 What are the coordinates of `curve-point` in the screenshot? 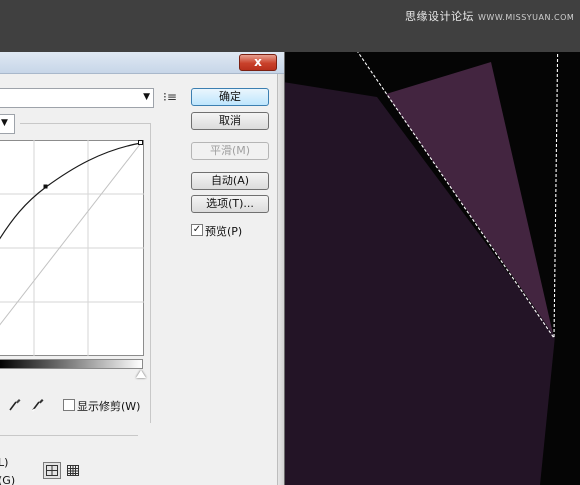 It's located at (45, 186).